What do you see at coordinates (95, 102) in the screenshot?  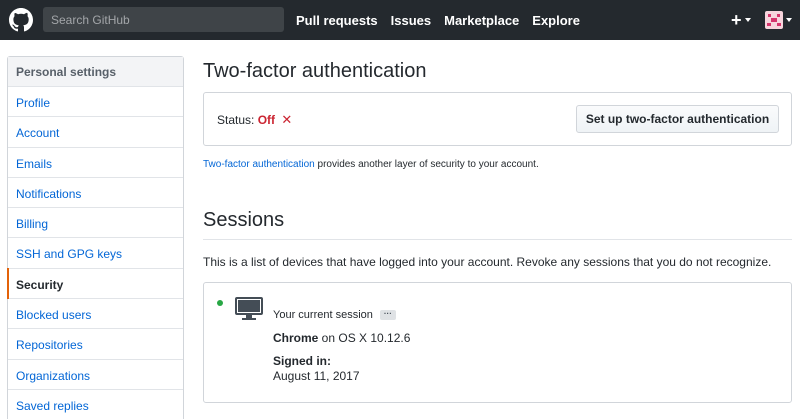 I see `sidebar-item-profile: Profile` at bounding box center [95, 102].